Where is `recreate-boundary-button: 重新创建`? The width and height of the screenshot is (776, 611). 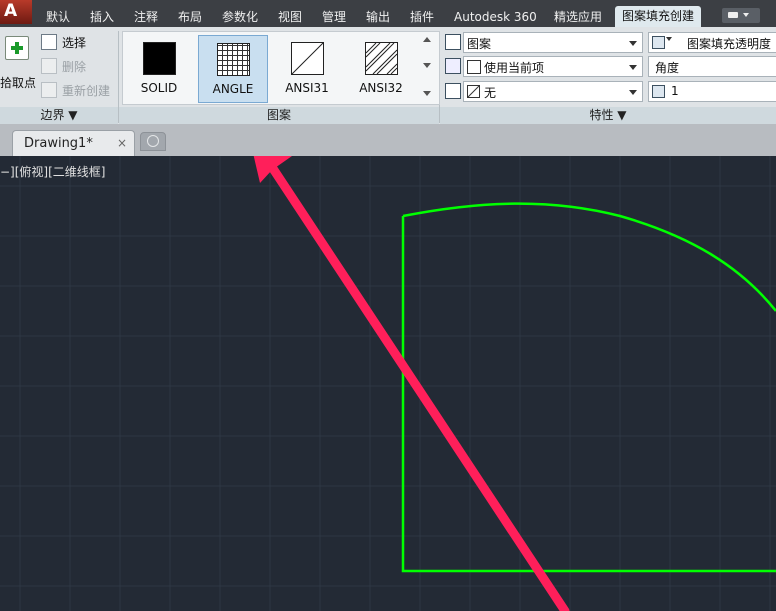 recreate-boundary-button: 重新创建 is located at coordinates (75, 91).